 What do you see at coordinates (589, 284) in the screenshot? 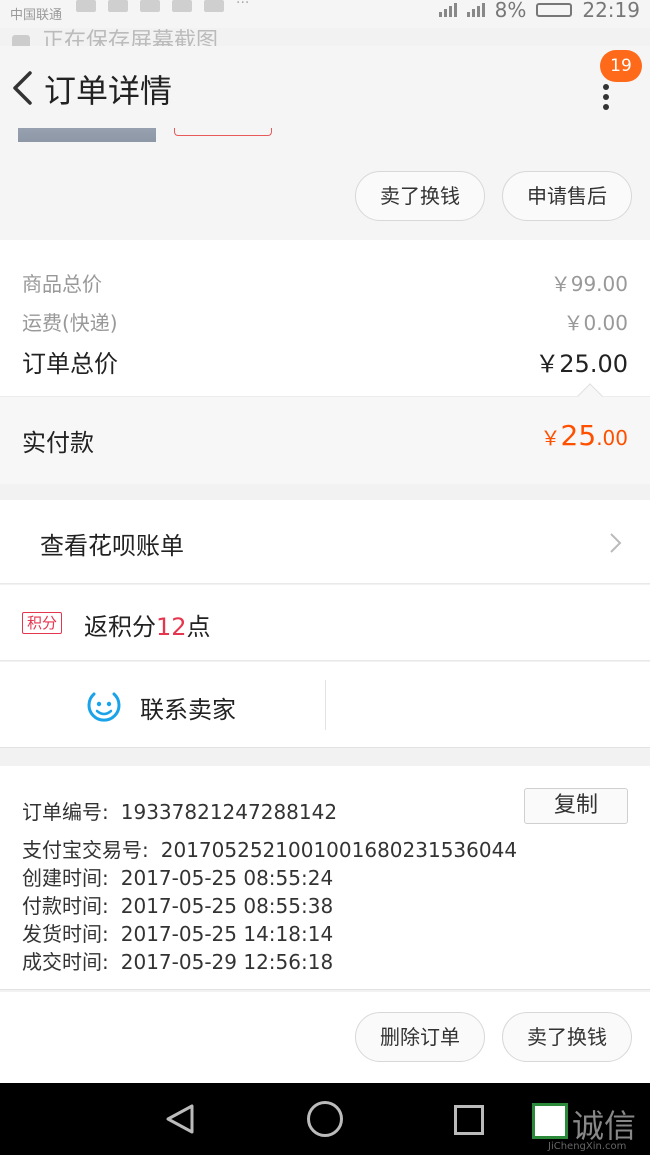
I see `goods-price-value: ￥99.00` at bounding box center [589, 284].